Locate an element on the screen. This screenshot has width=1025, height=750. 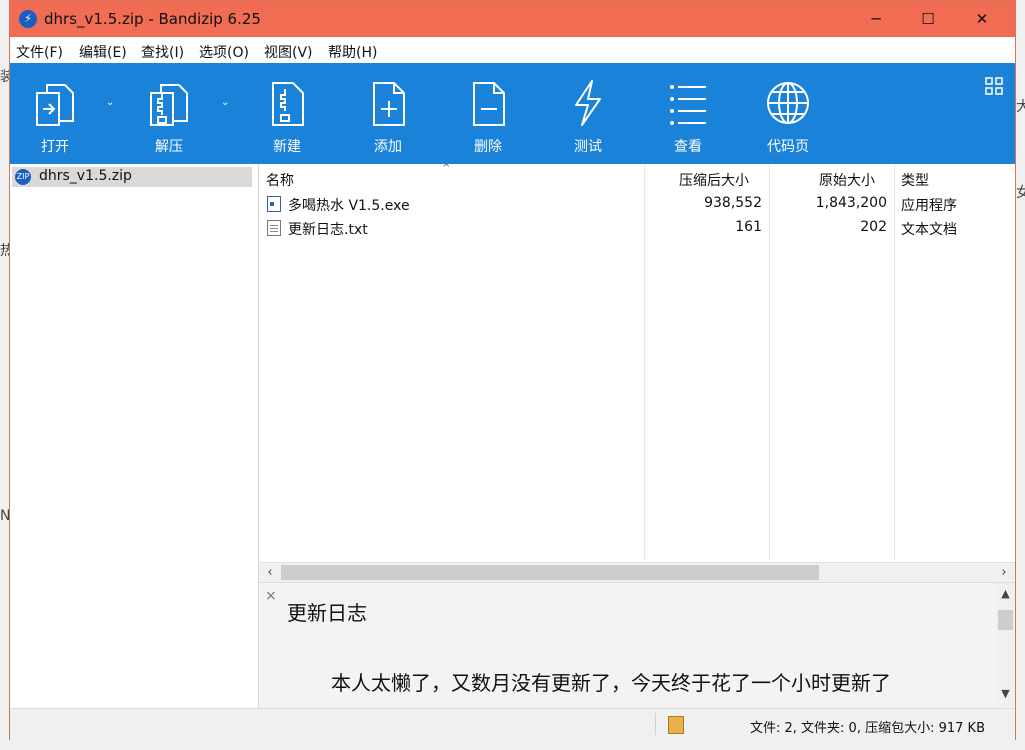
codepage-button: 代码页 is located at coordinates (788, 113).